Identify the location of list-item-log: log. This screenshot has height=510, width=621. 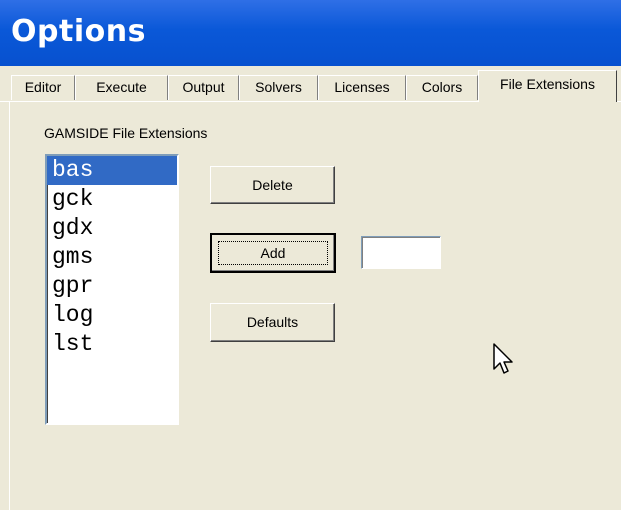
(112, 315).